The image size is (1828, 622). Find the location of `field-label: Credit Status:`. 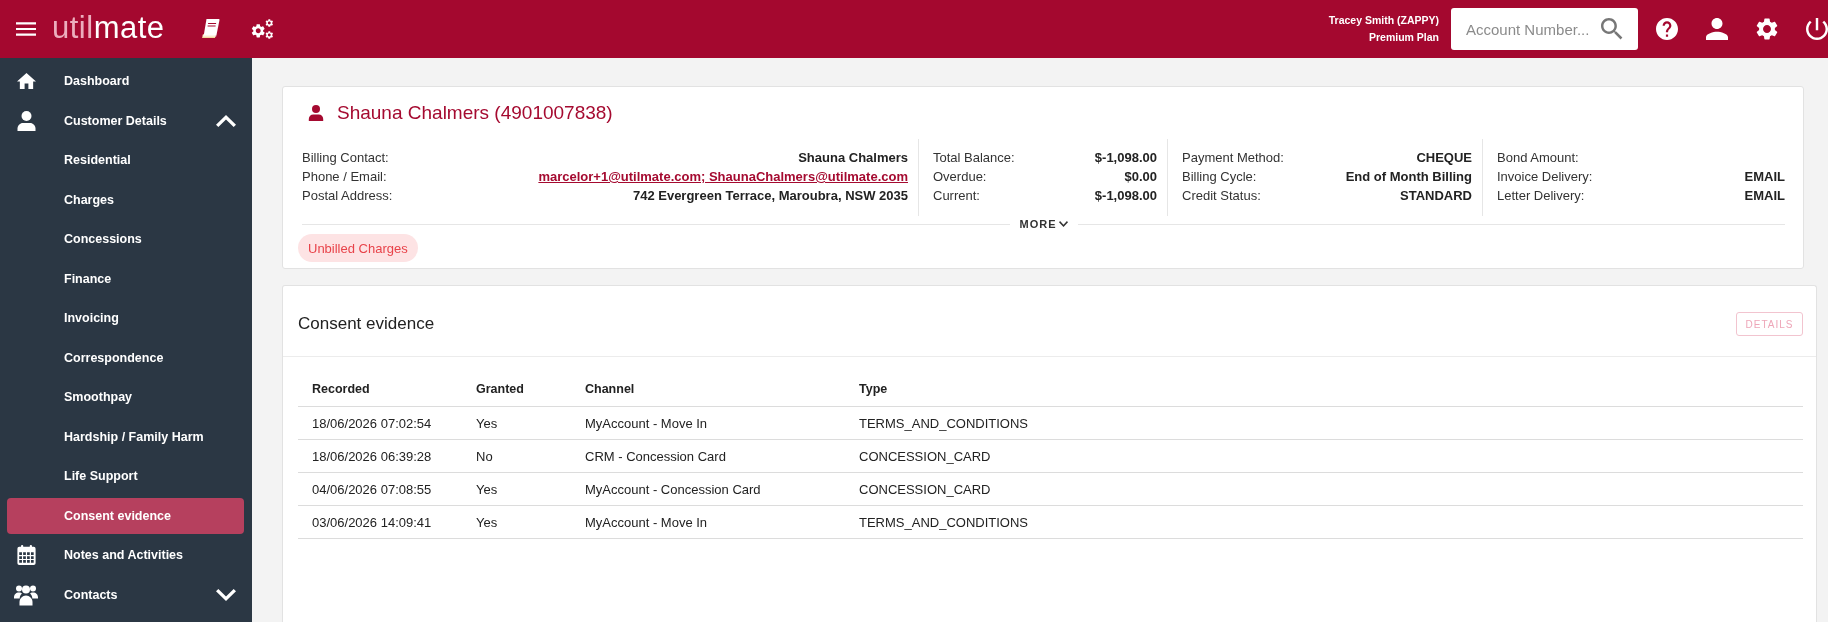

field-label: Credit Status: is located at coordinates (1221, 196).